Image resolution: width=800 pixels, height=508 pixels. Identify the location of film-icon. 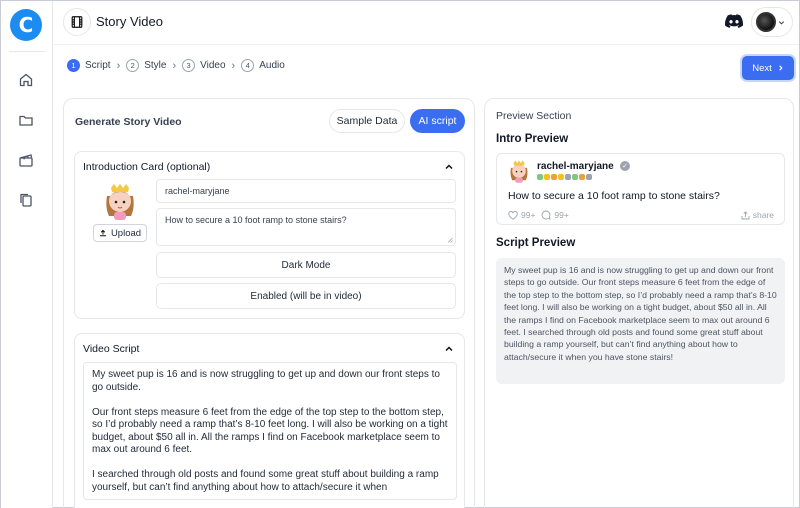
(77, 22).